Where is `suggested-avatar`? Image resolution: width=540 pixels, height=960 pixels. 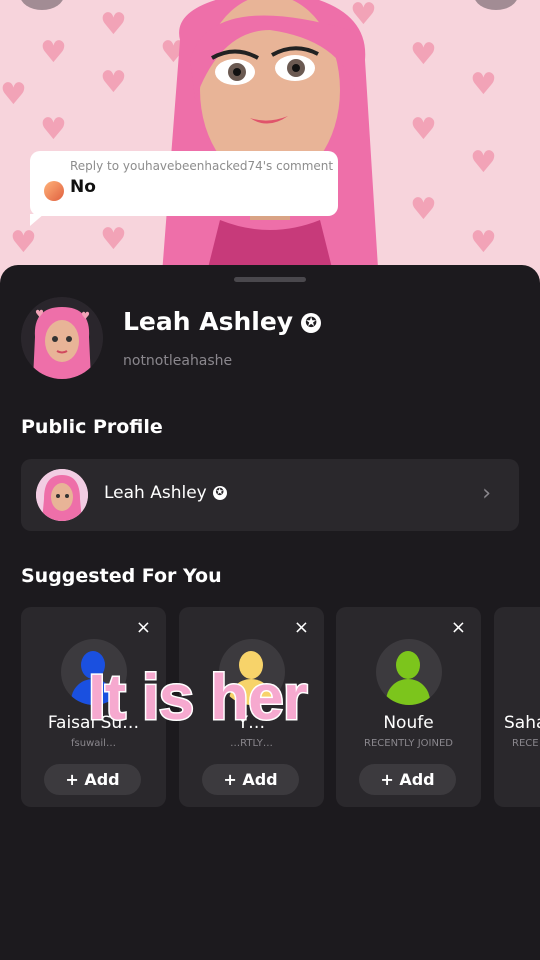 suggested-avatar is located at coordinates (409, 672).